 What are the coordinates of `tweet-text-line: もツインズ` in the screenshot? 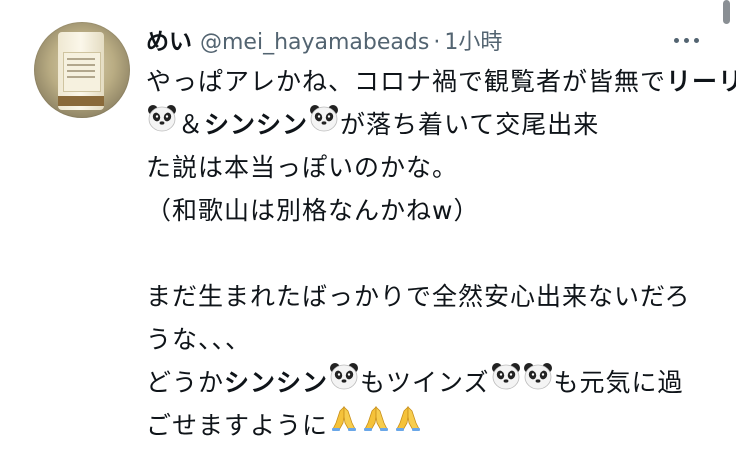 It's located at (425, 382).